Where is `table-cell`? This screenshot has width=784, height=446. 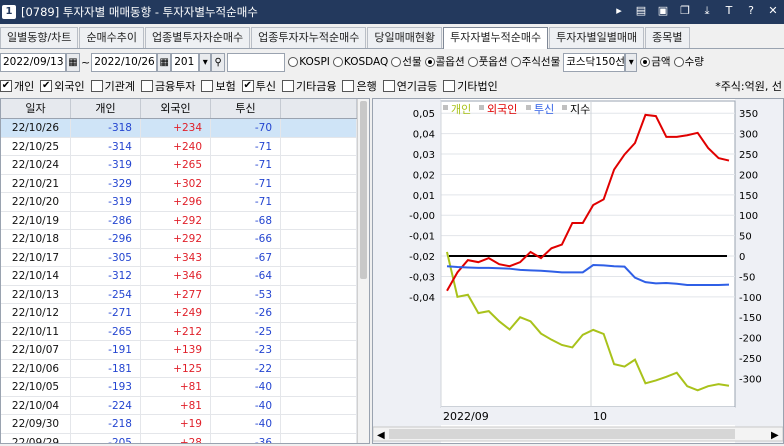 table-cell is located at coordinates (319, 276).